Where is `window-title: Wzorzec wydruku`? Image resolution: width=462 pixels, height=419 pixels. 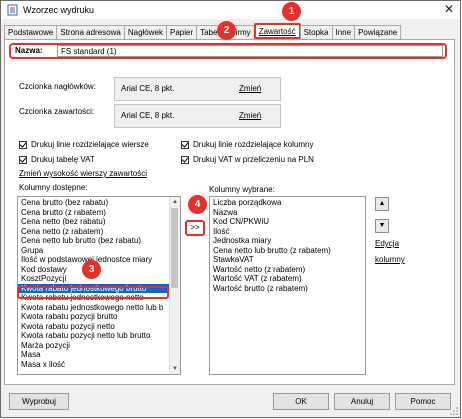 window-title: Wzorzec wydruku is located at coordinates (59, 10).